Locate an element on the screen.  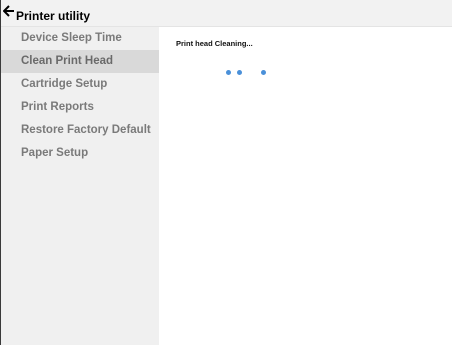
sidebar-item-restore-factory-default: Restore Factory Default is located at coordinates (80, 130).